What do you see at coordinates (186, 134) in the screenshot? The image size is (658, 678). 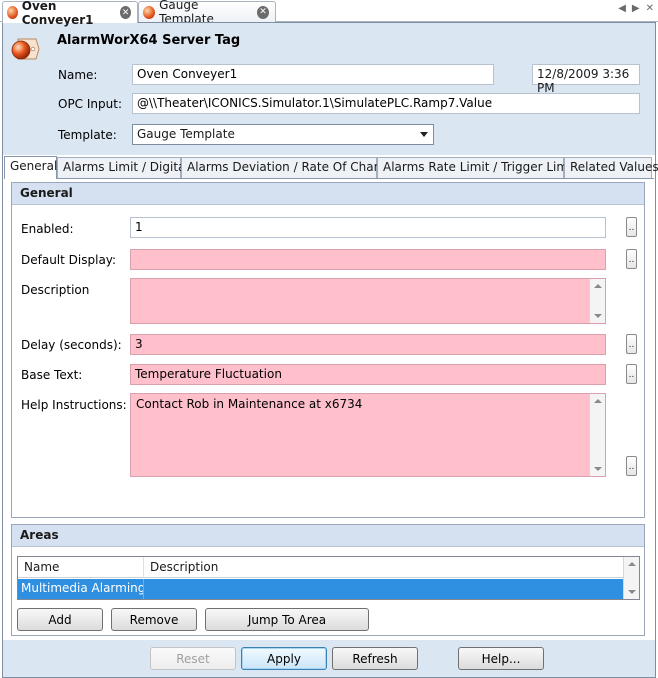 I see `template-value: Gauge Template` at bounding box center [186, 134].